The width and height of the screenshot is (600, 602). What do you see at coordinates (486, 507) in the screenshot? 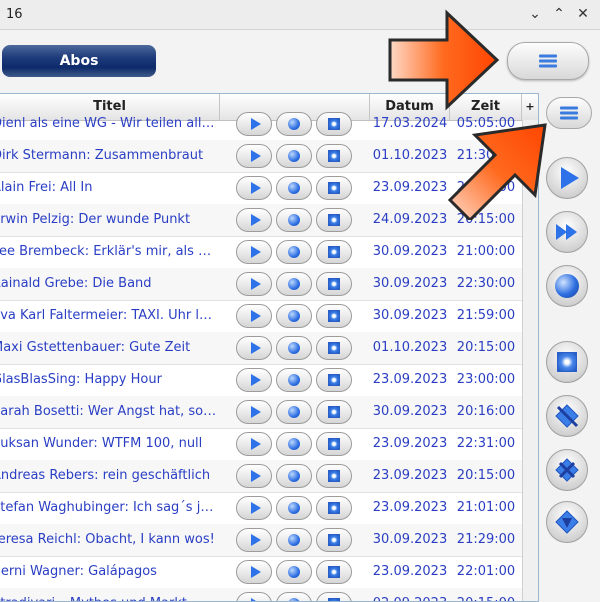
I see `row-time: 21:01:00` at bounding box center [486, 507].